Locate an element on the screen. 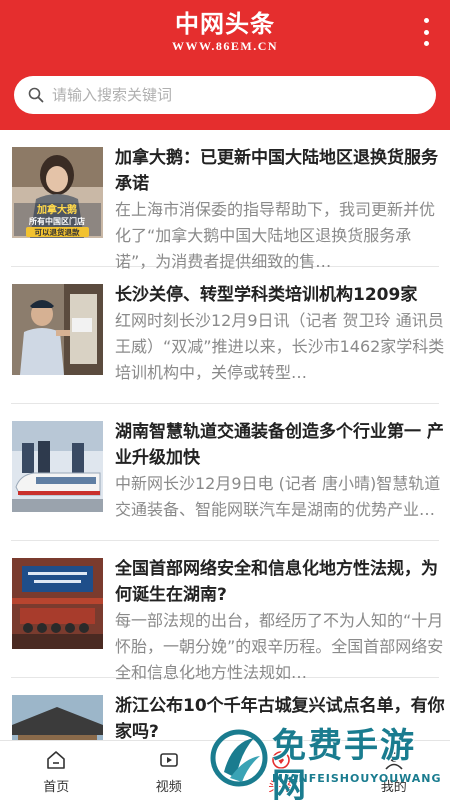 This screenshot has height=800, width=450. tab-headline: 头条 is located at coordinates (281, 770).